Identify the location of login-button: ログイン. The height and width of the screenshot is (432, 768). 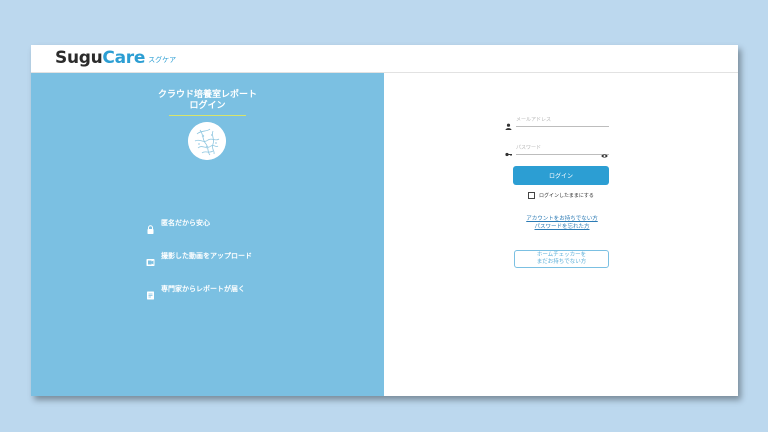
(561, 175).